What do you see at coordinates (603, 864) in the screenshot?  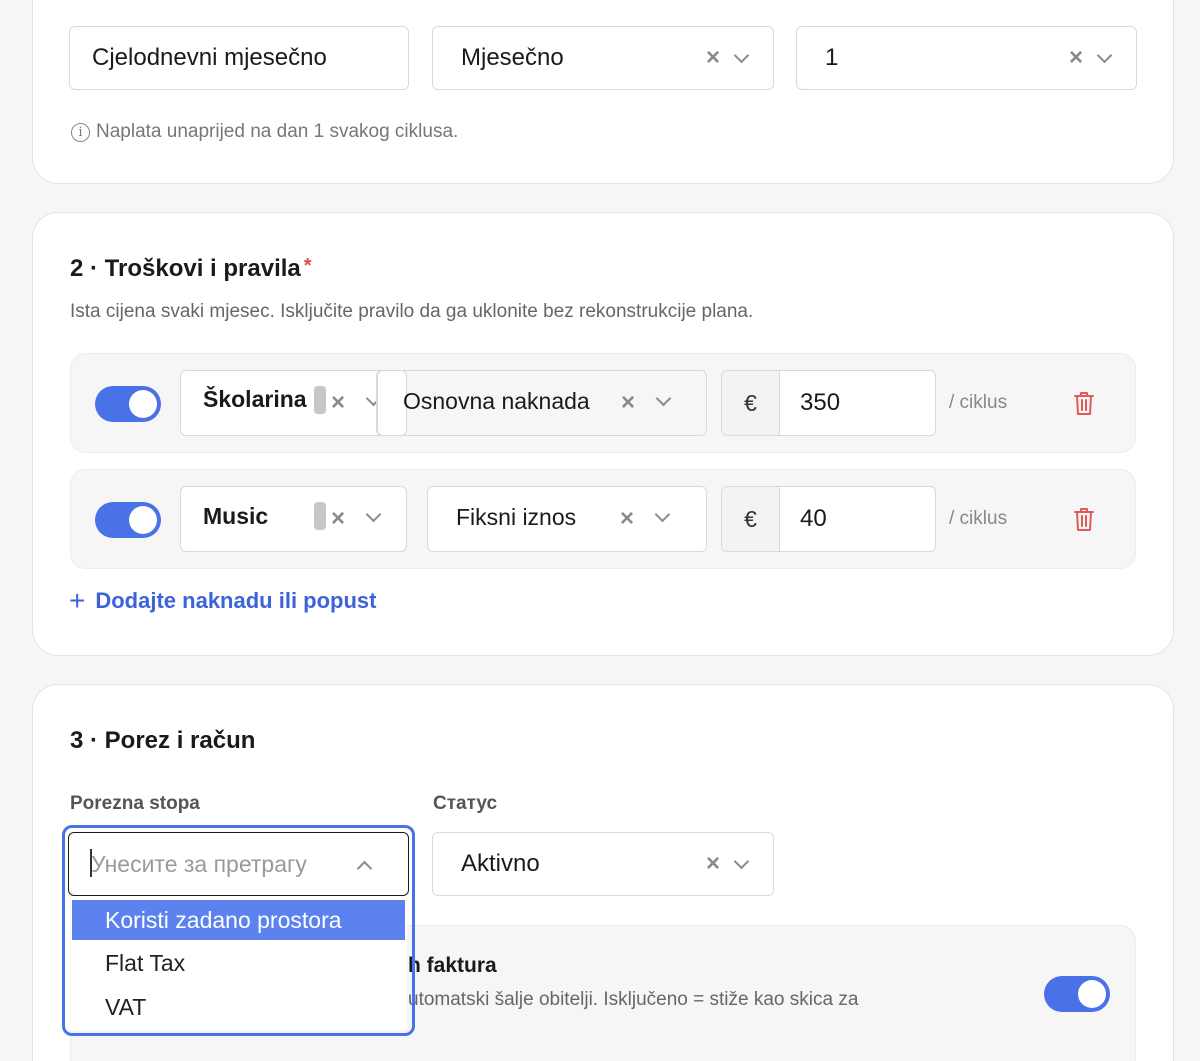 I see `status-select: Aktivno ×` at bounding box center [603, 864].